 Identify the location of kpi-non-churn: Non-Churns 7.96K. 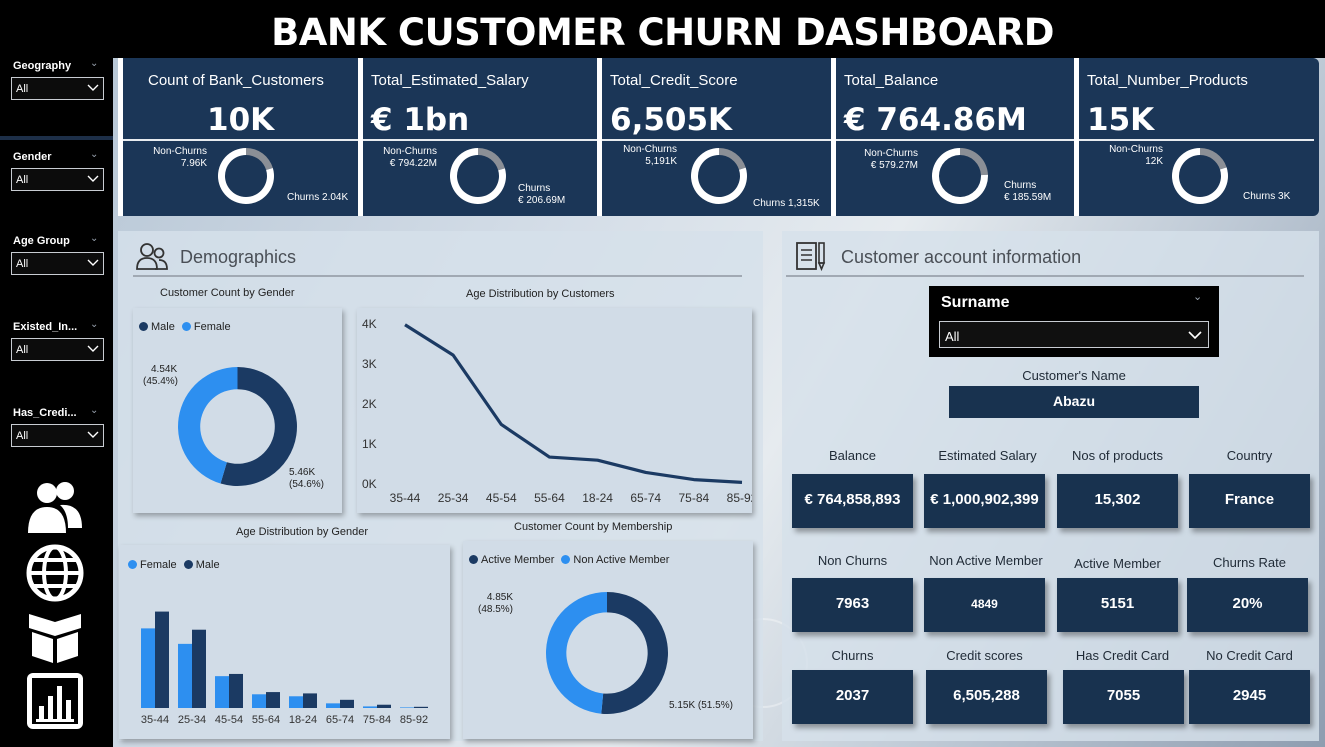
(171, 158).